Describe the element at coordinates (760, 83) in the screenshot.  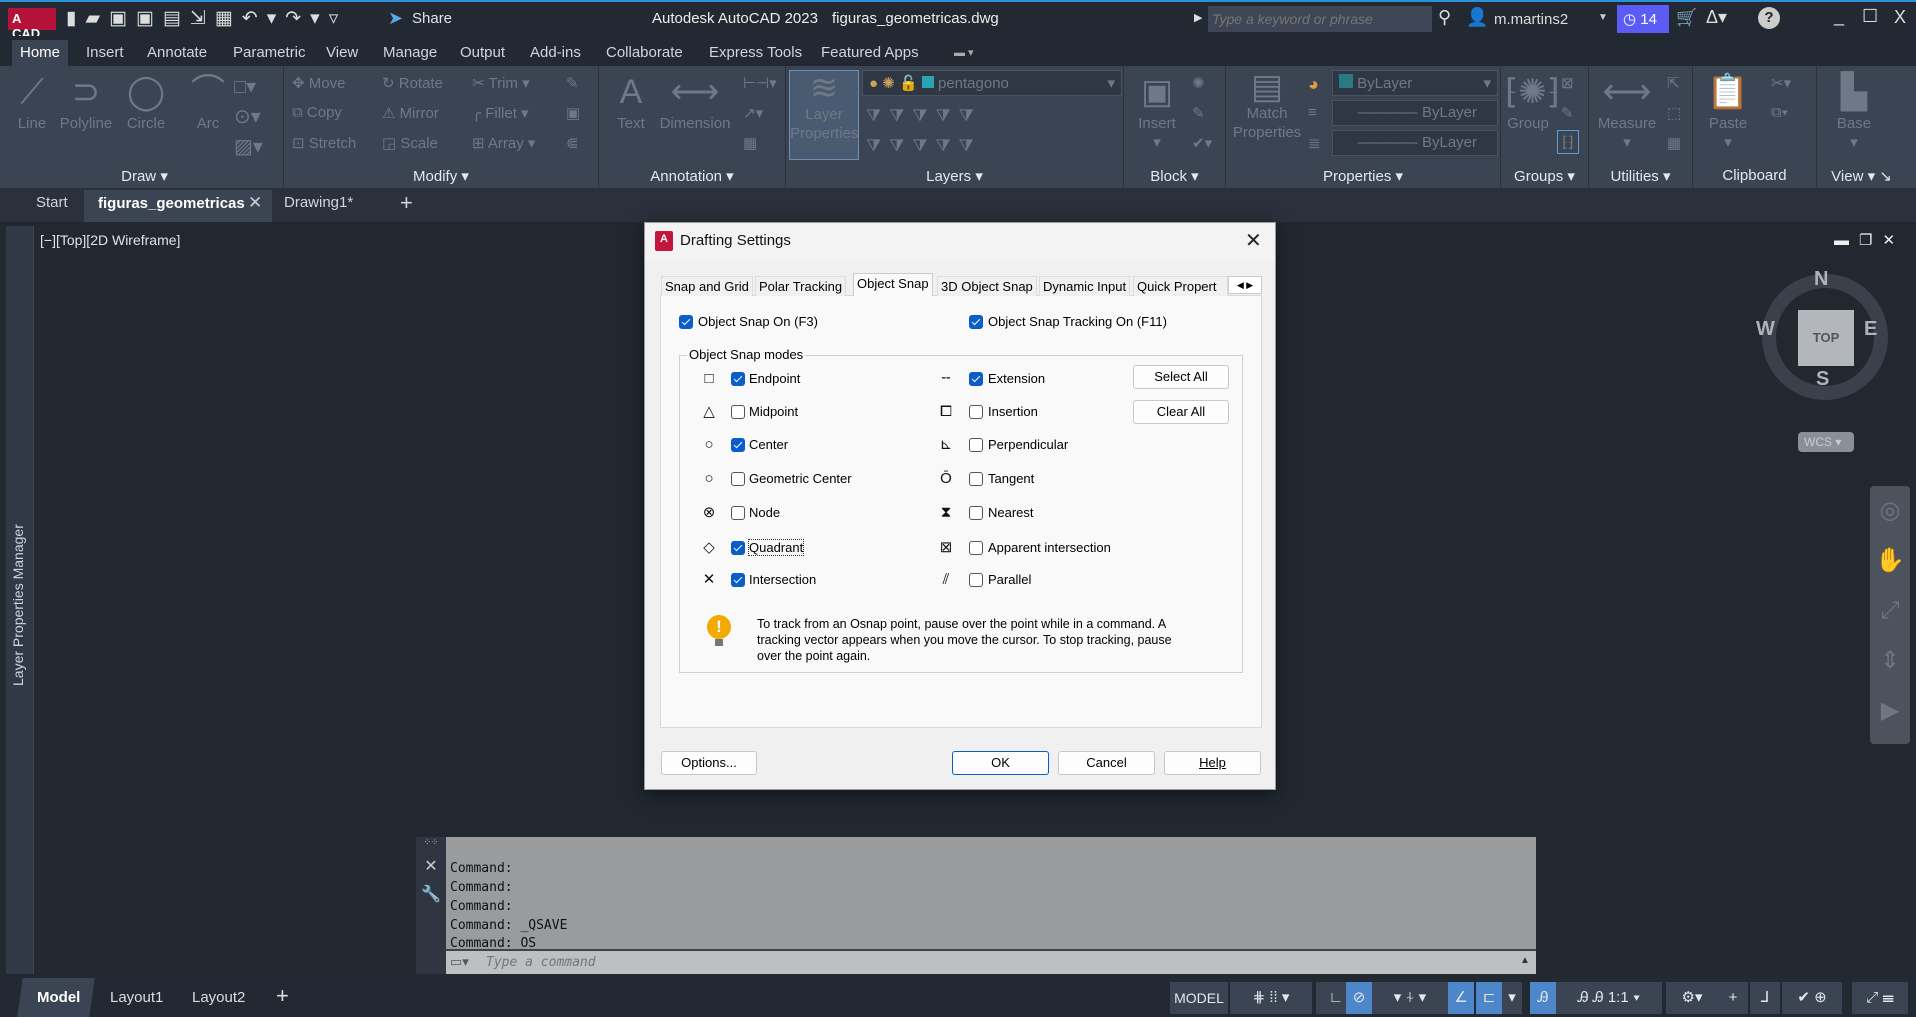
I see `linear-dim-icon: ⊢⊣▾` at that location.